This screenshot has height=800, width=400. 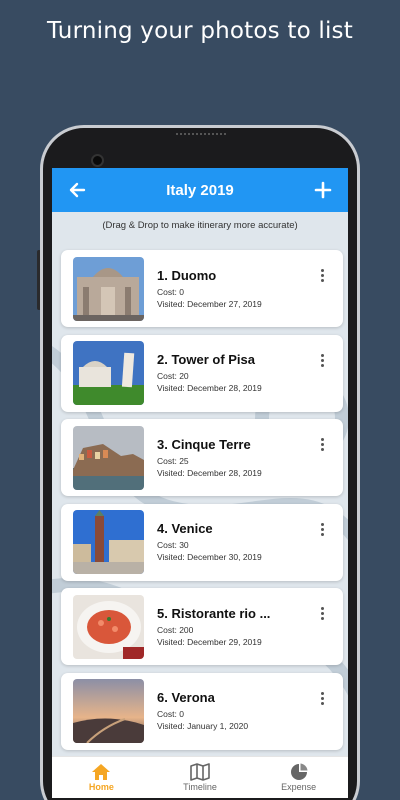 I want to click on add-place-button, so click(x=323, y=190).